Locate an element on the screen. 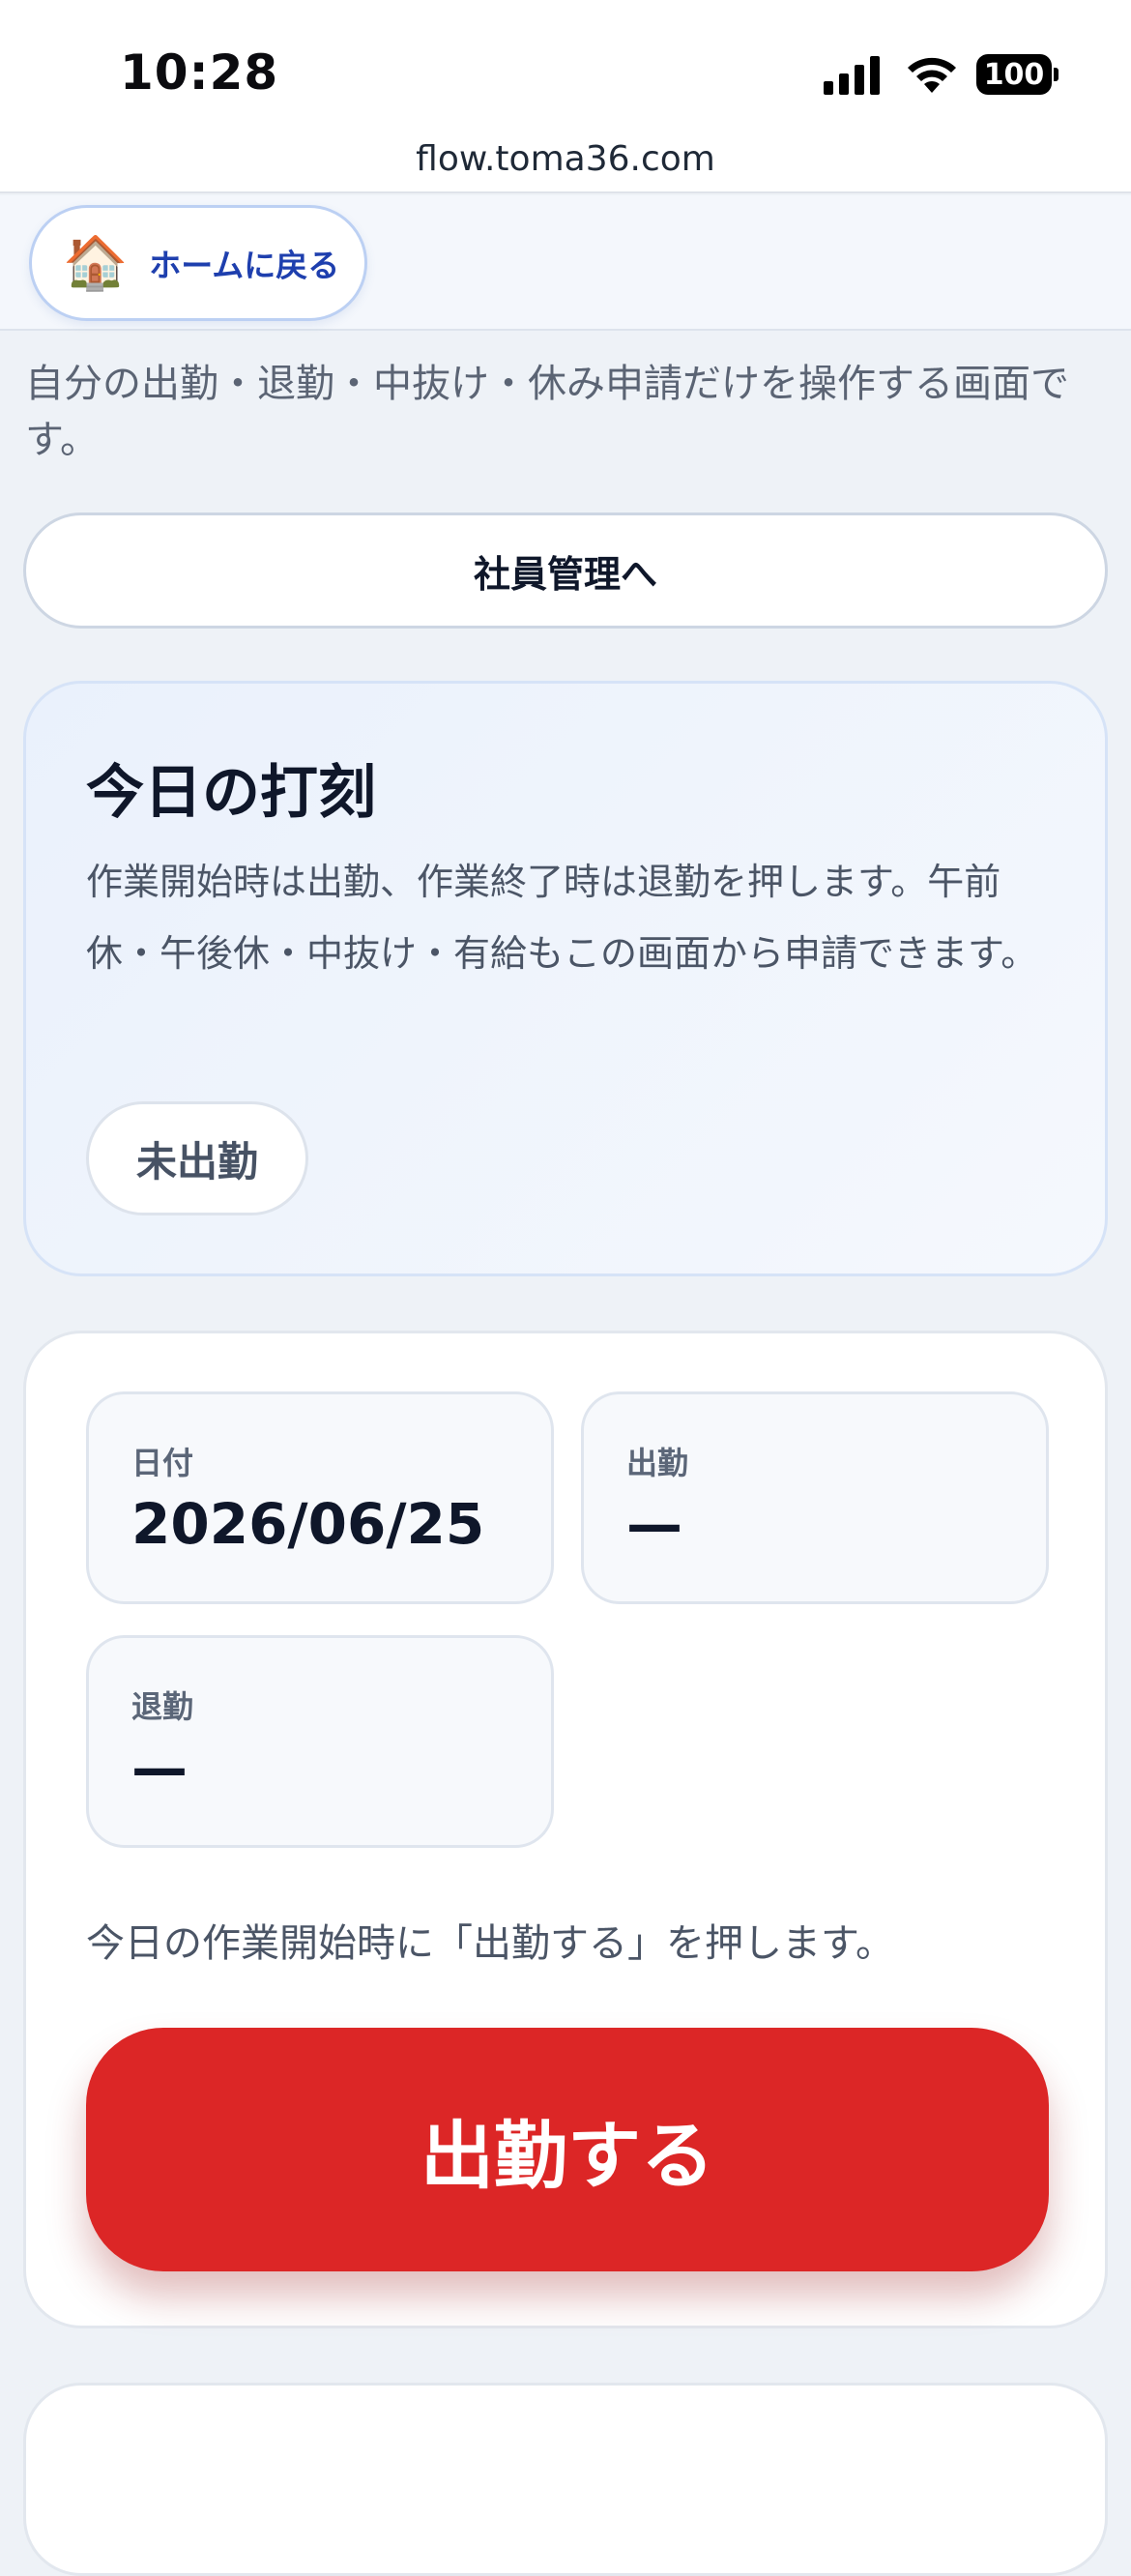  battery-level: 100 is located at coordinates (1014, 74).